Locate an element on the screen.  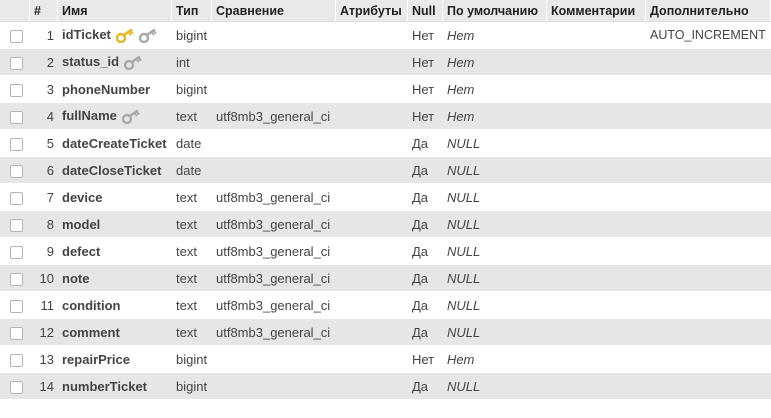
row-number: 1 is located at coordinates (44, 35).